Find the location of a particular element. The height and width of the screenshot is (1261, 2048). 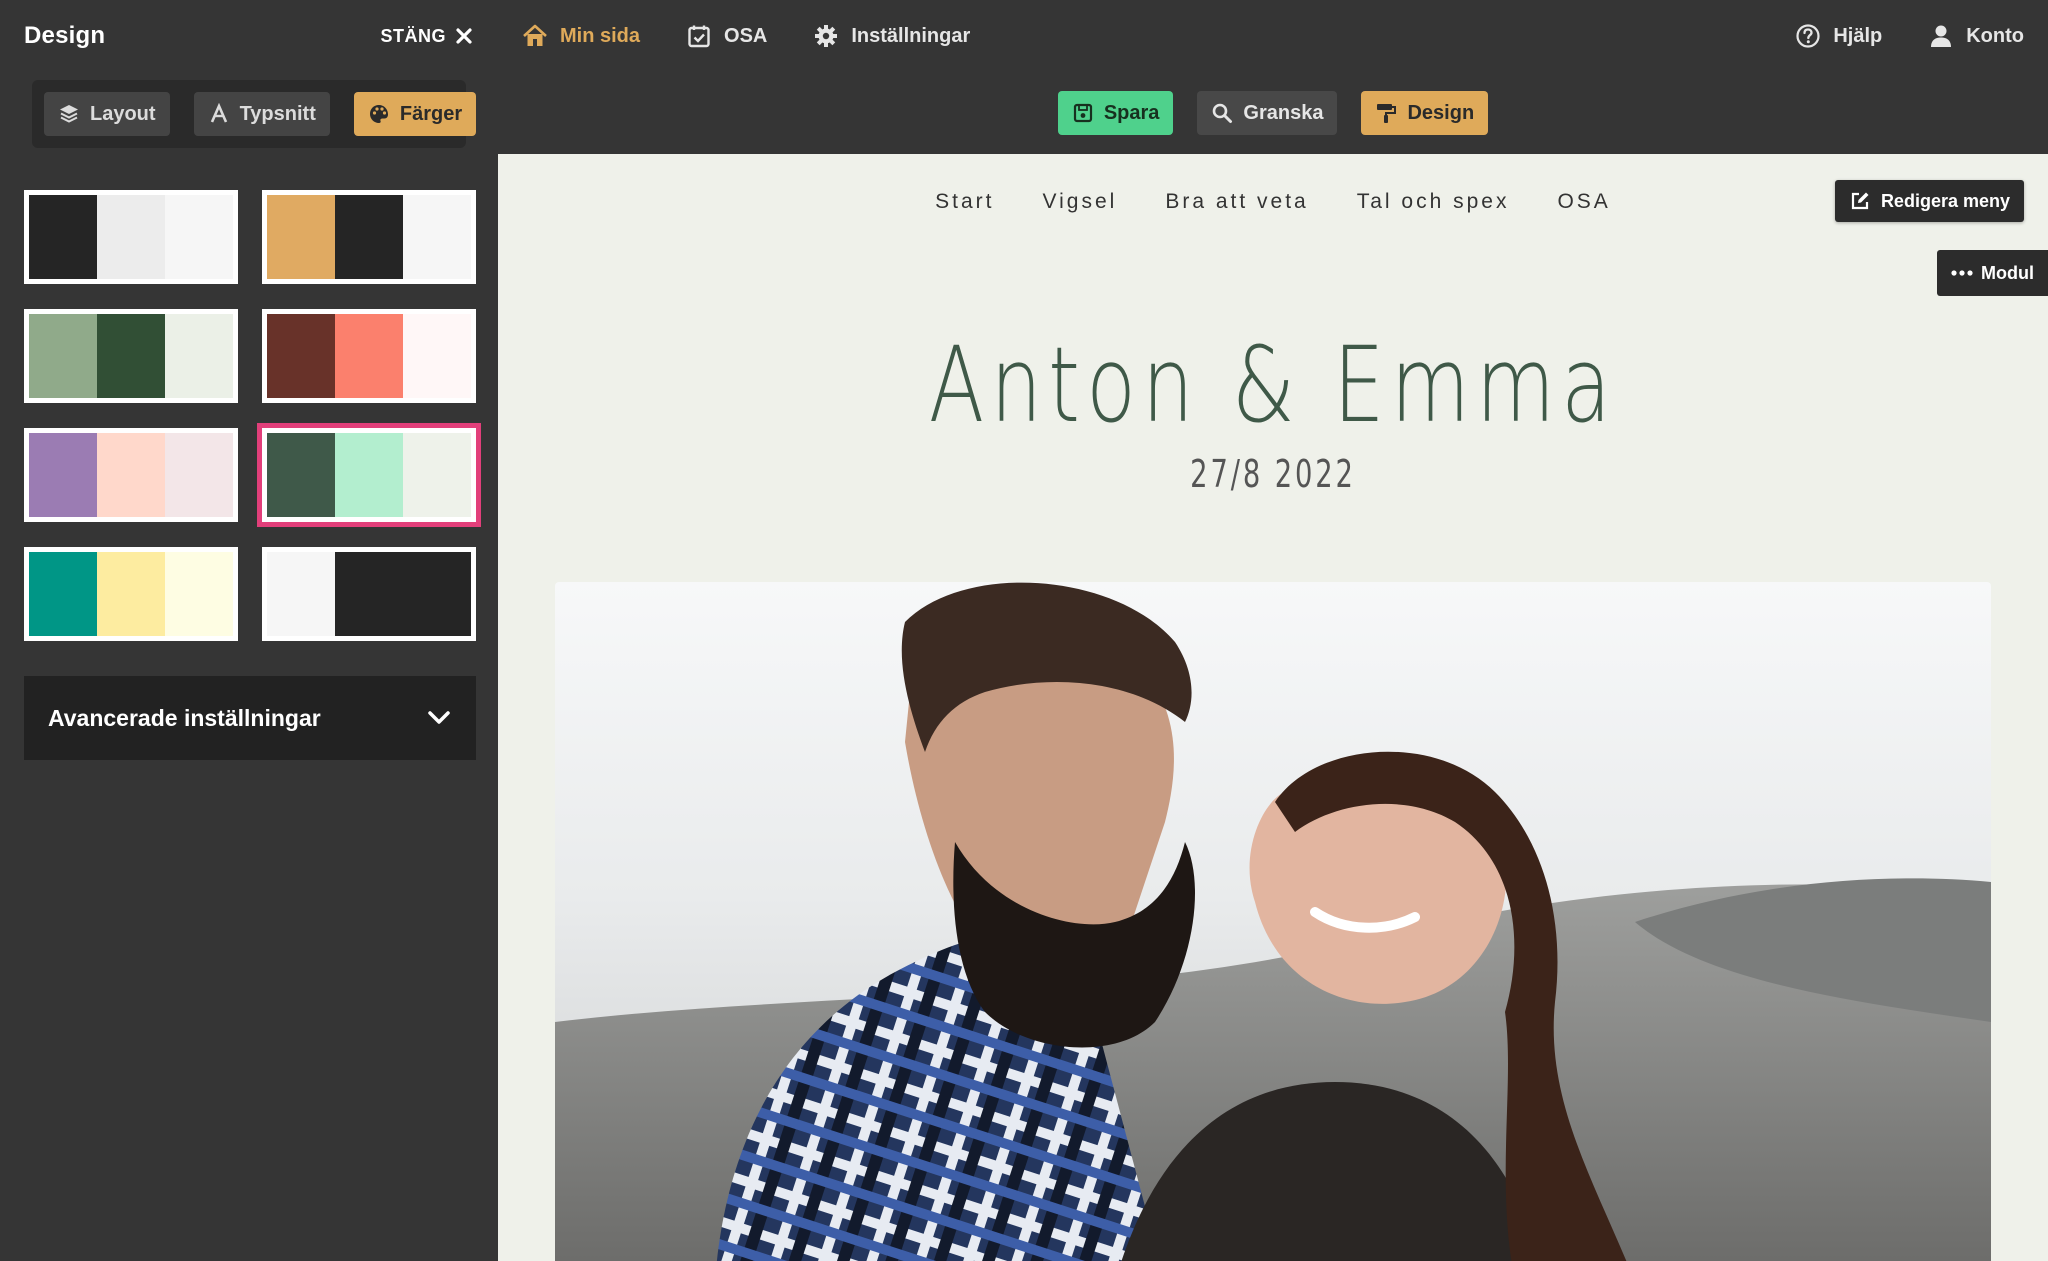

help-circle-icon is located at coordinates (1808, 36).